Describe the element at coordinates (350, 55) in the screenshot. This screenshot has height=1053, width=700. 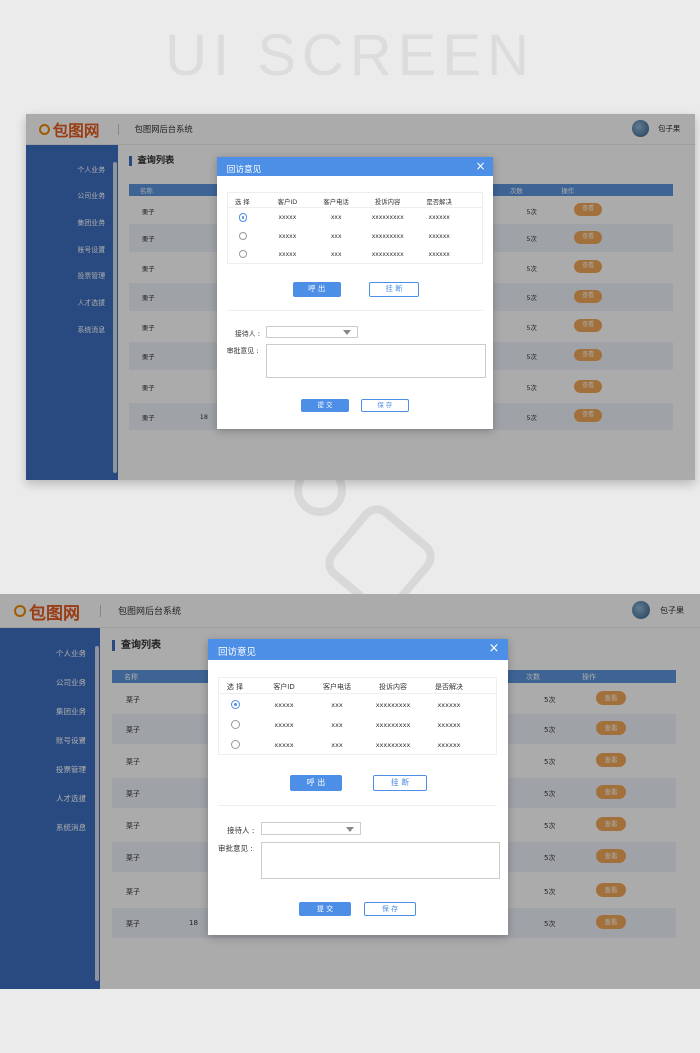
I see `hero-title: UI SCREEN` at that location.